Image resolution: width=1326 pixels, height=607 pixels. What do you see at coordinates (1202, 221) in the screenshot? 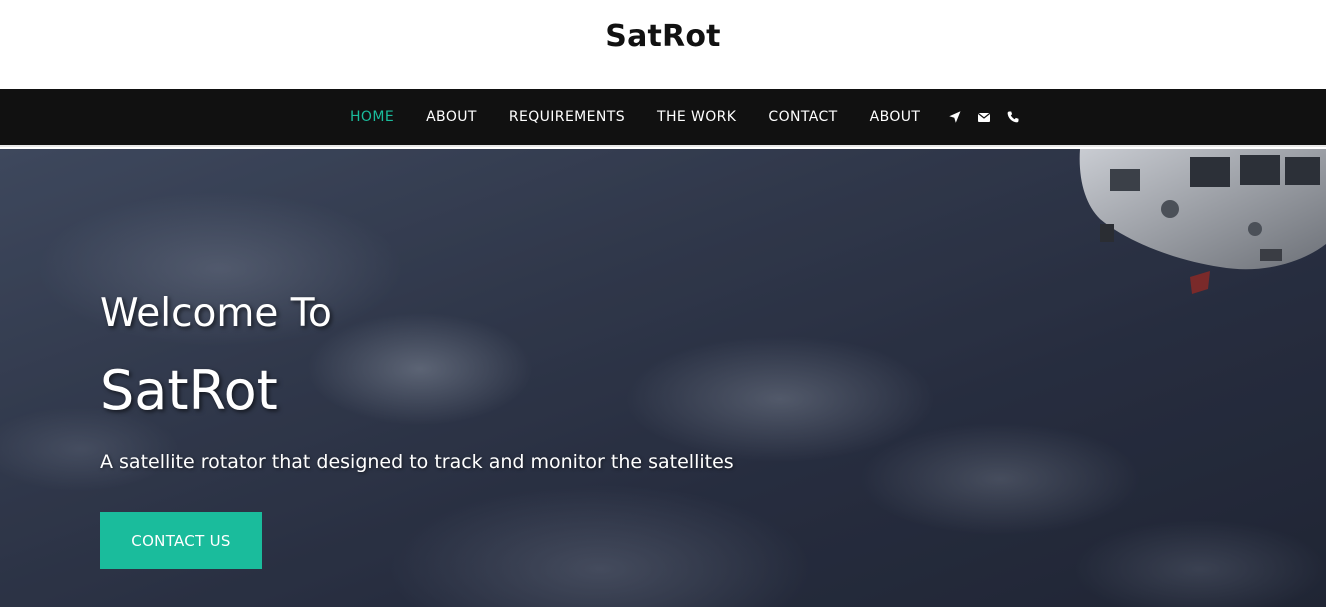
I see `space-station-image` at bounding box center [1202, 221].